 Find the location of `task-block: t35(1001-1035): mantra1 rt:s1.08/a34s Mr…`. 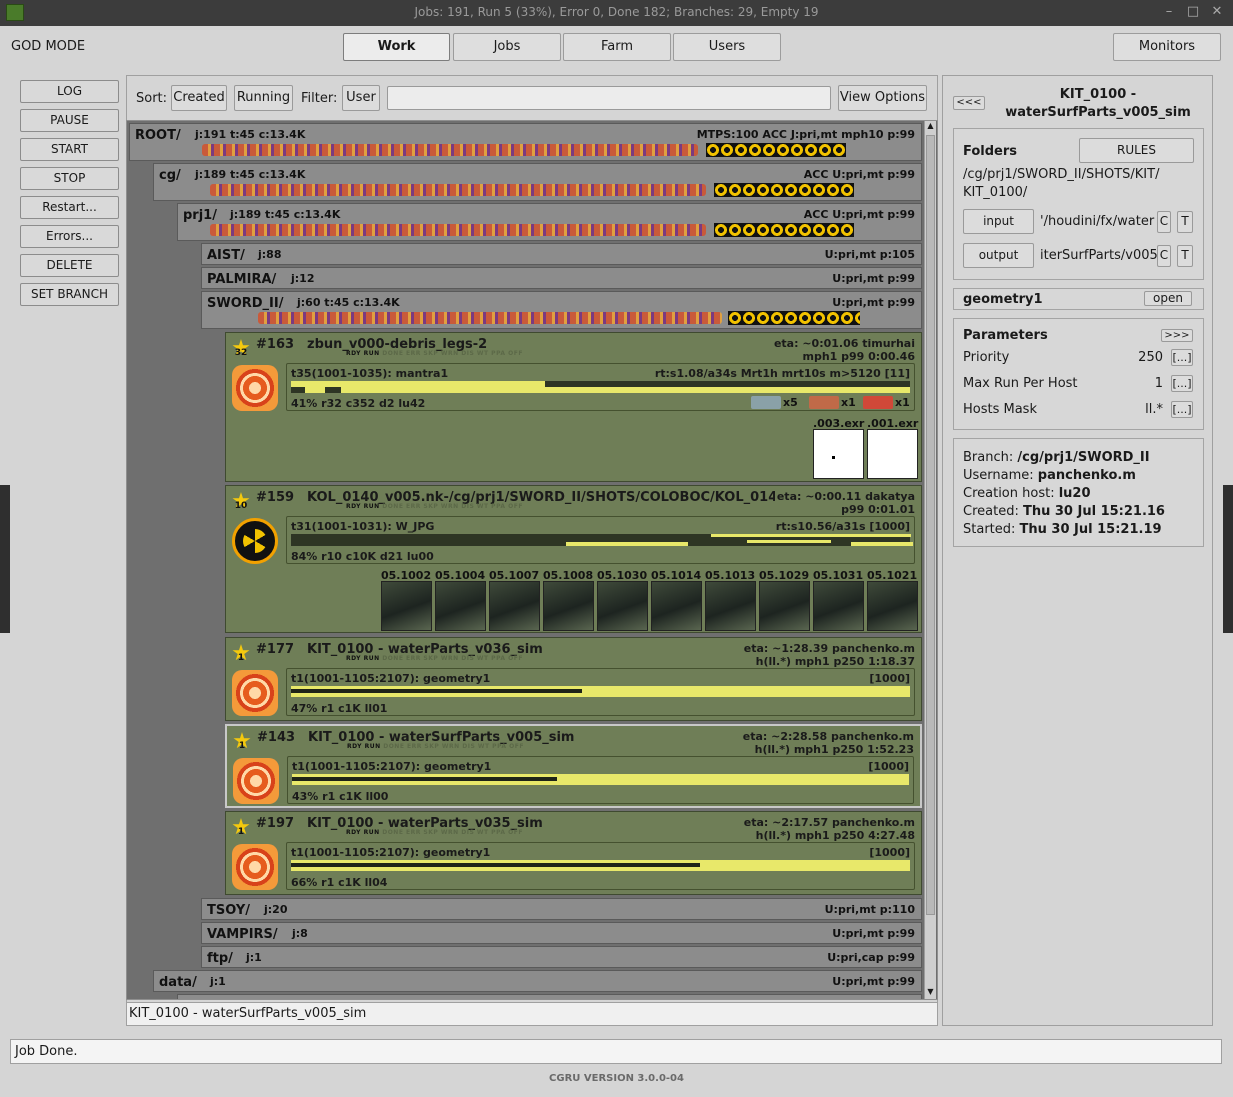

task-block: t35(1001-1035): mantra1 rt:s1.08/a34s Mr… is located at coordinates (600, 387).